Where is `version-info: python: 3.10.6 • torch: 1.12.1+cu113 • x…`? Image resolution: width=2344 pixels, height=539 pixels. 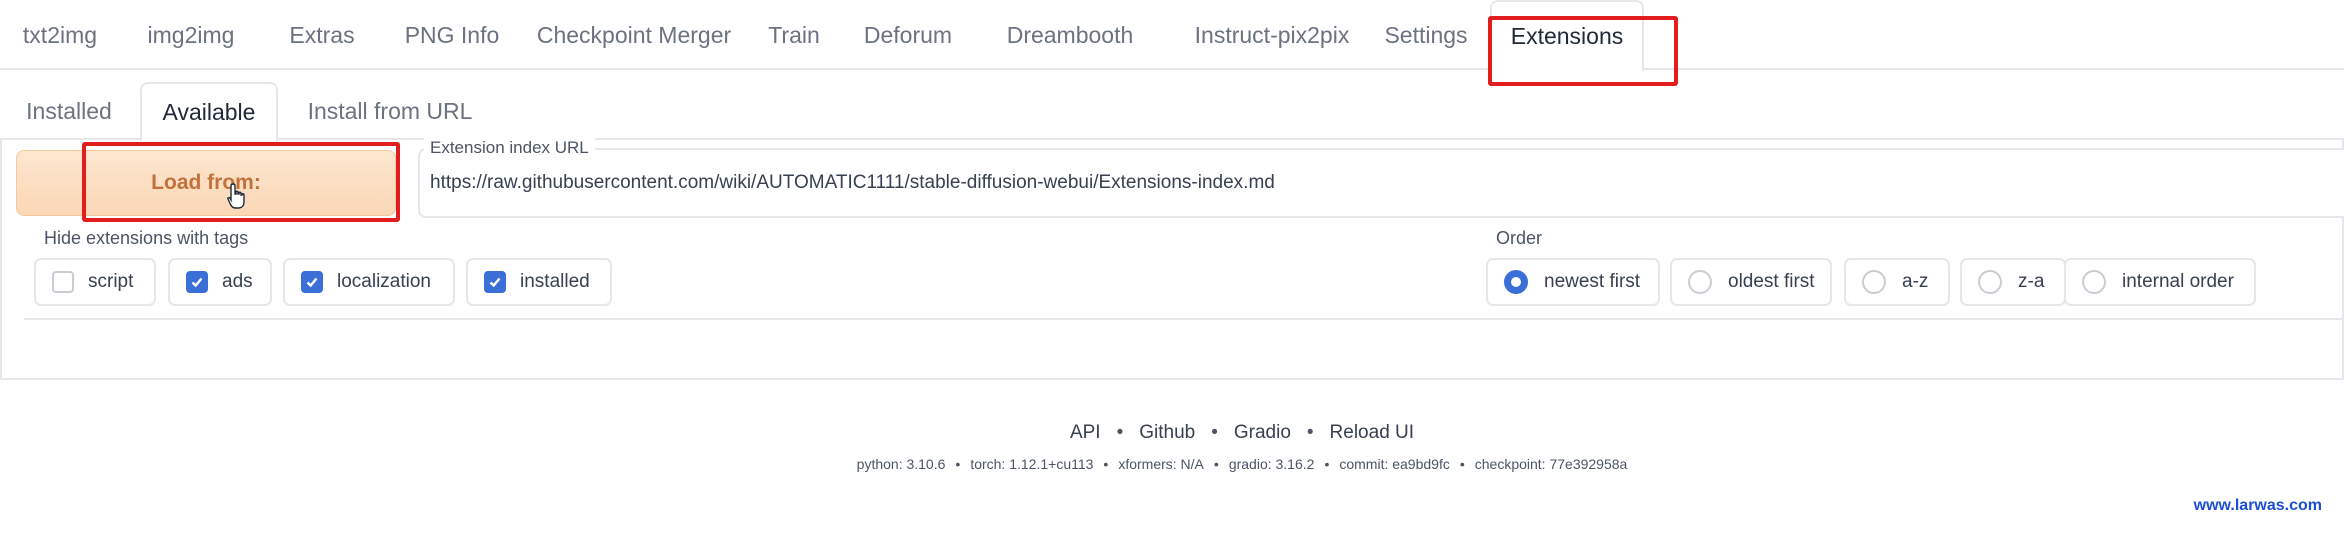 version-info: python: 3.10.6 • torch: 1.12.1+cu113 • x… is located at coordinates (1172, 464).